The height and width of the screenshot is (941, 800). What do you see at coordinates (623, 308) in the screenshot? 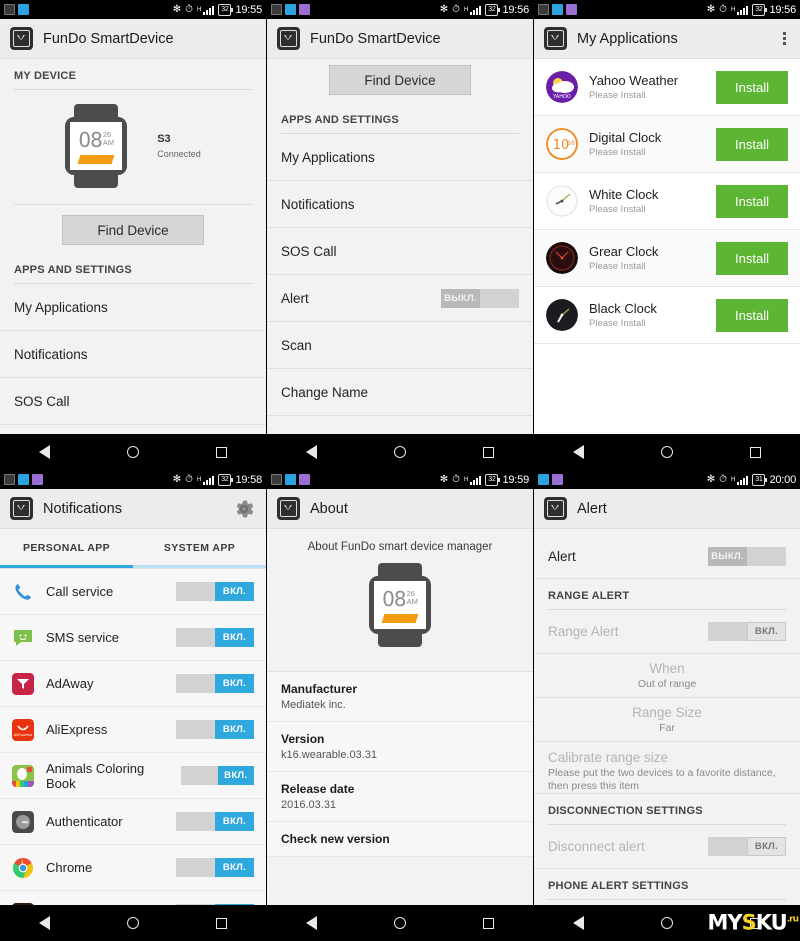
I see `app-name: Black Clock` at bounding box center [623, 308].